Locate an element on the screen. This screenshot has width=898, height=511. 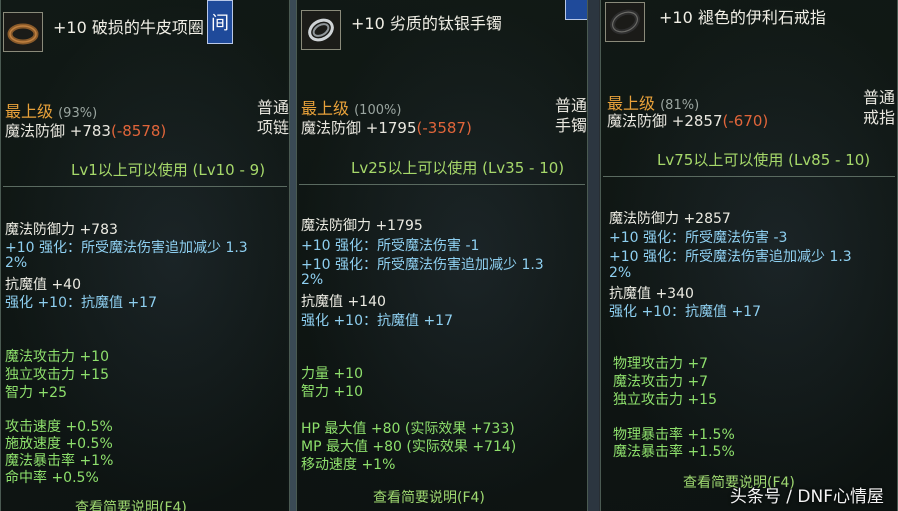
level-requirement: Lv75以上可以使用 (Lv85 - 10) is located at coordinates (764, 160).